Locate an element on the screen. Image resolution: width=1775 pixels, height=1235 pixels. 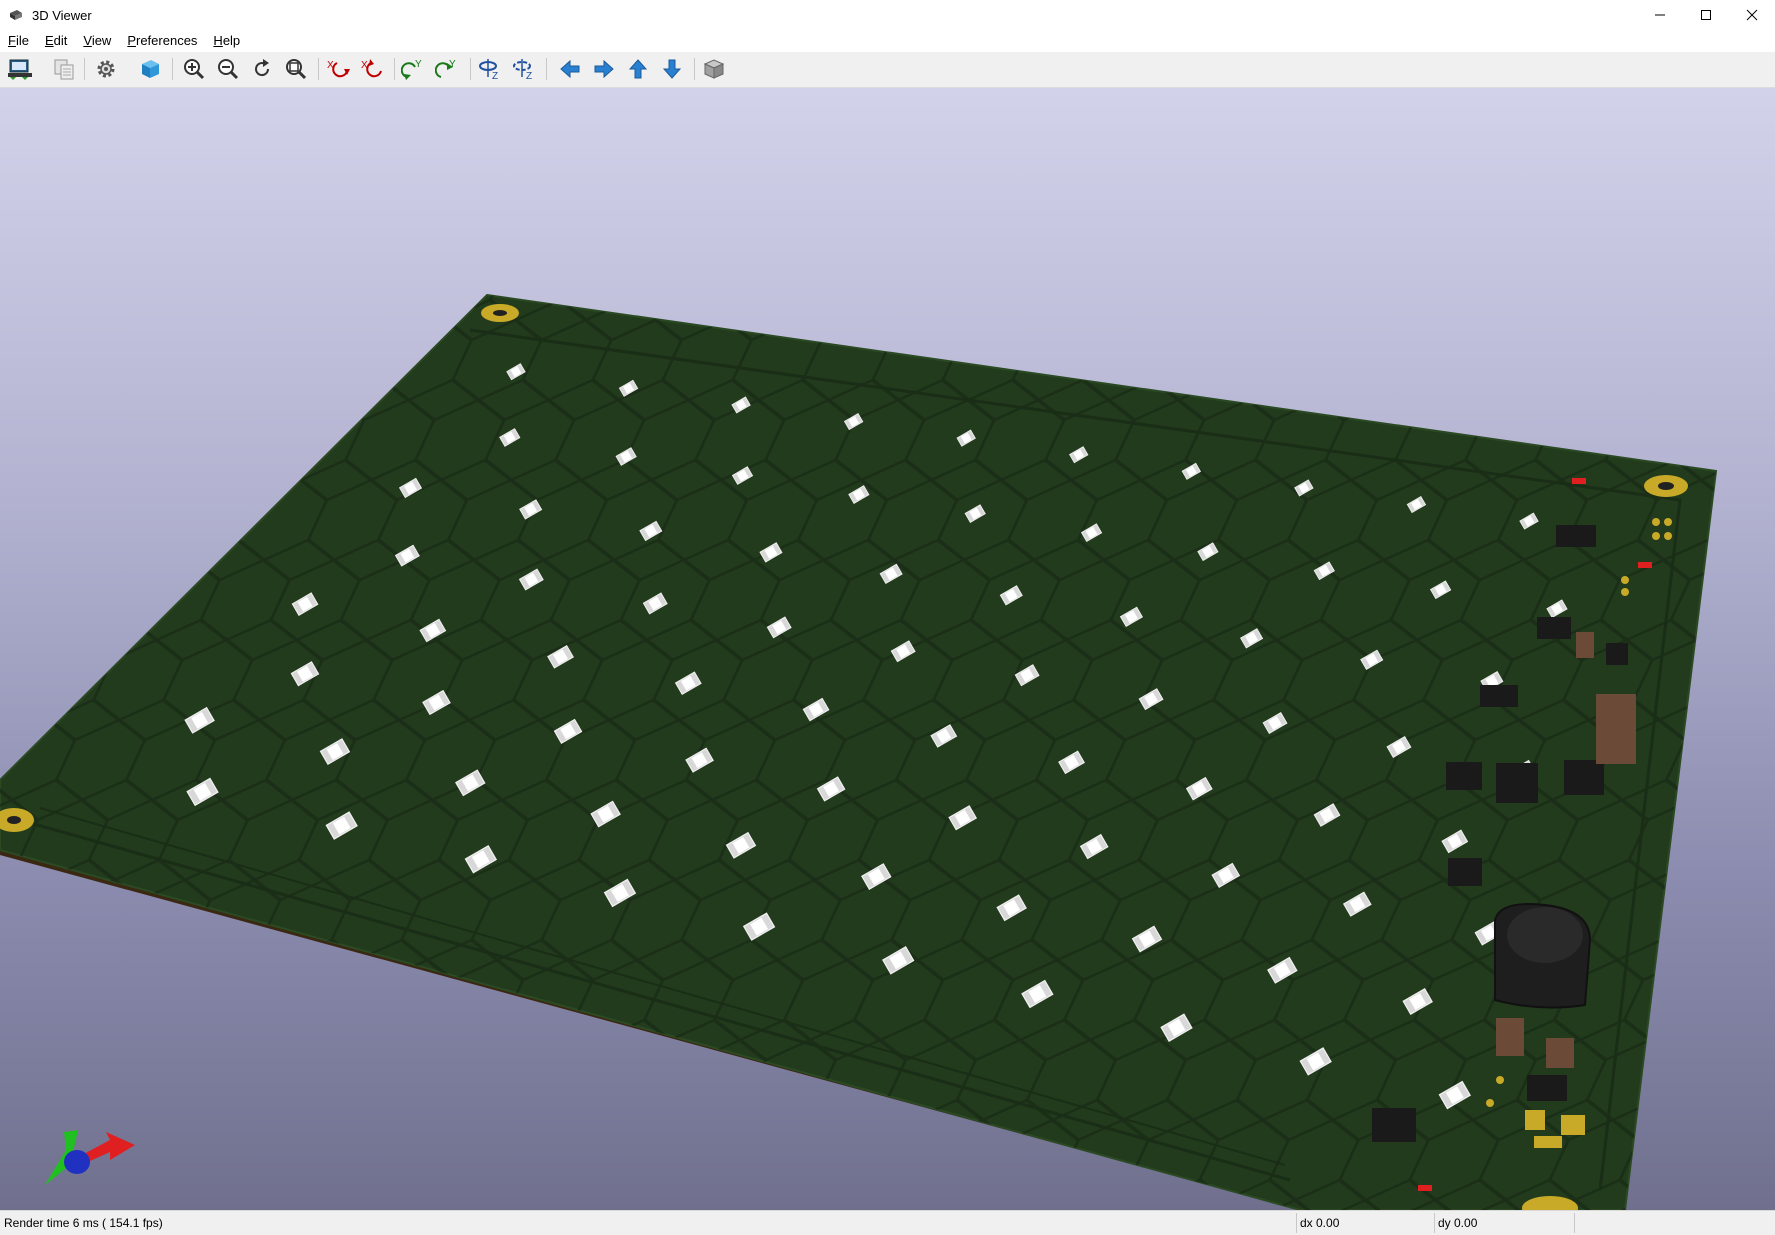
rotate-y-ccw-icon: Y is located at coordinates (445, 68).